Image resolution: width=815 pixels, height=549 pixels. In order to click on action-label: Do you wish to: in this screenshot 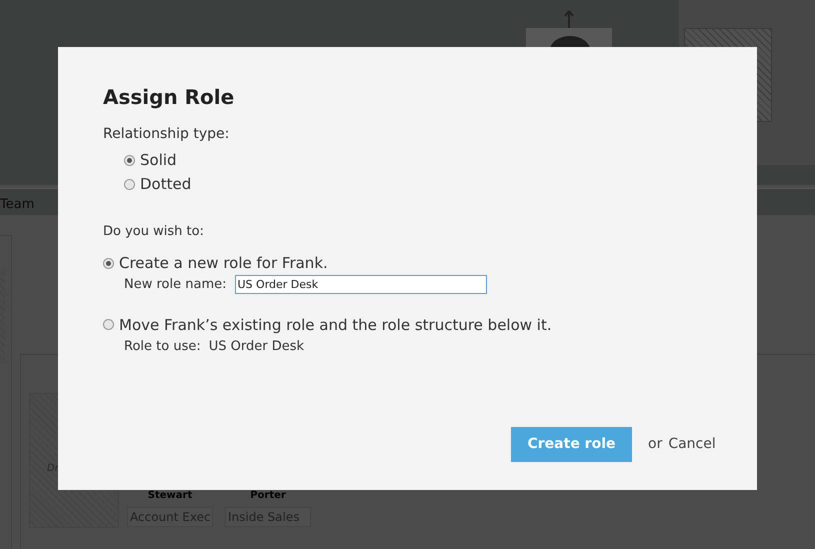, I will do `click(154, 232)`.